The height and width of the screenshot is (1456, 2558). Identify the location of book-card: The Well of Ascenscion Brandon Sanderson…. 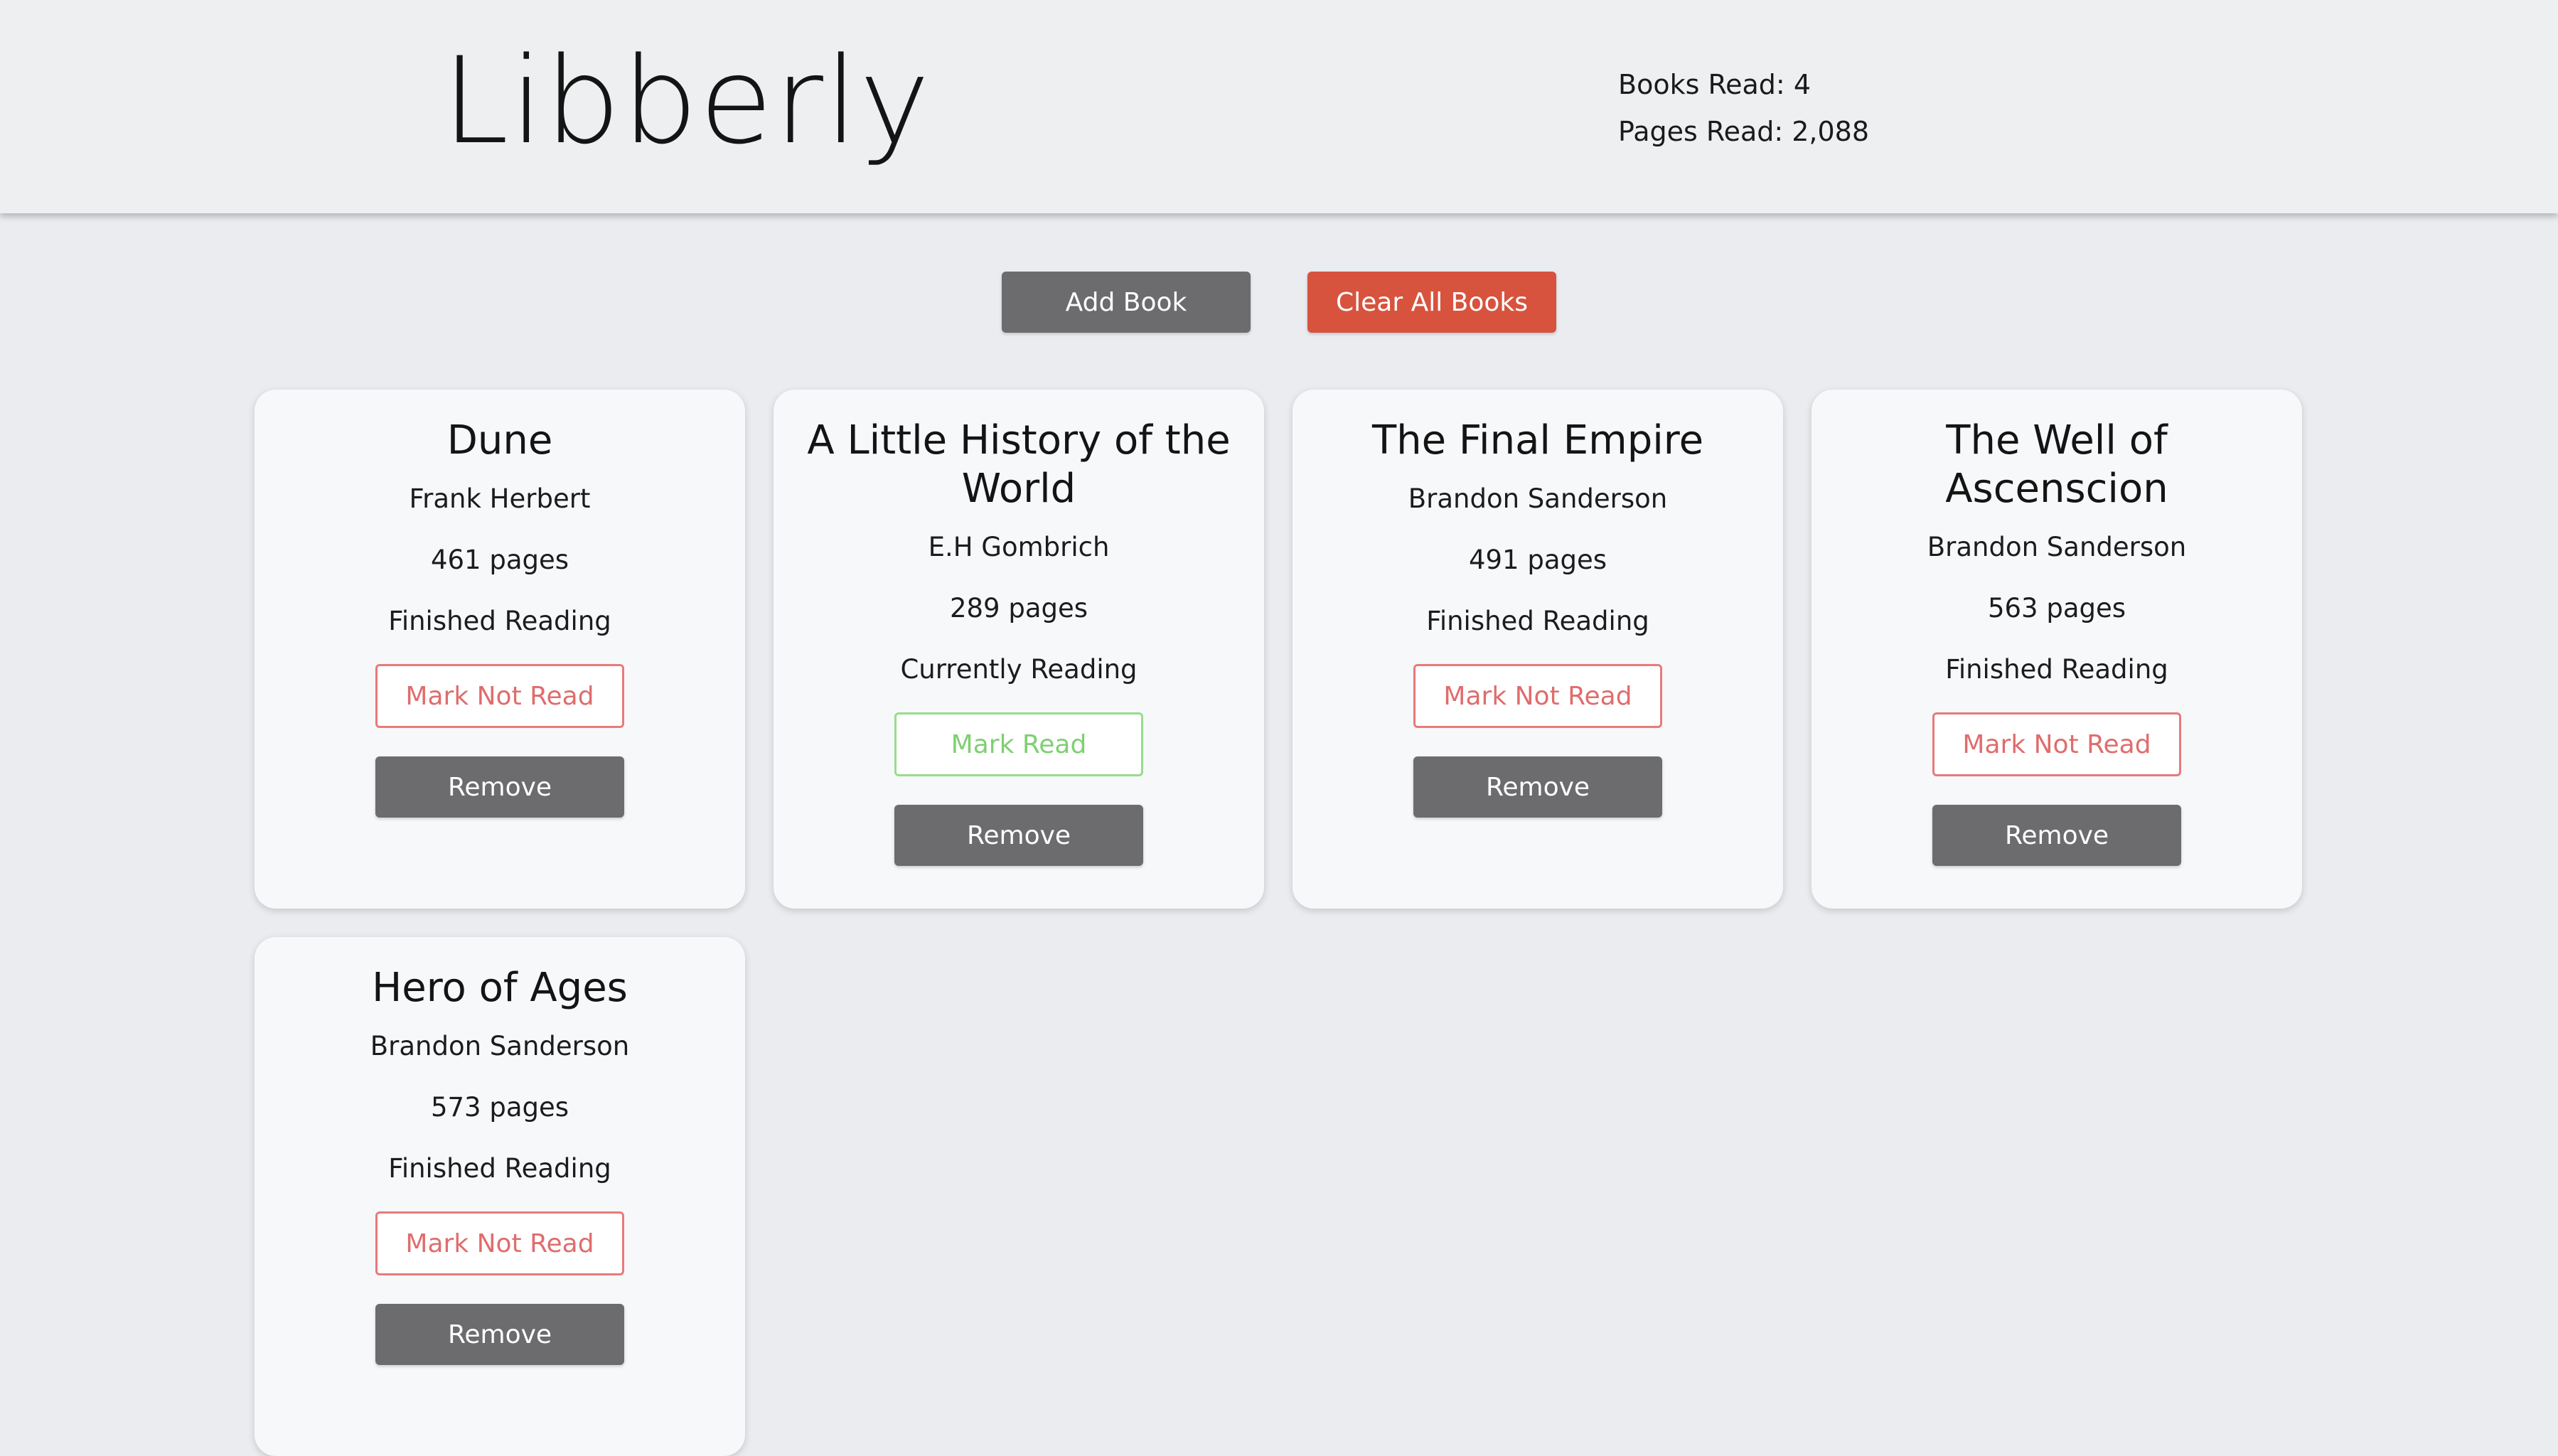
(2057, 649).